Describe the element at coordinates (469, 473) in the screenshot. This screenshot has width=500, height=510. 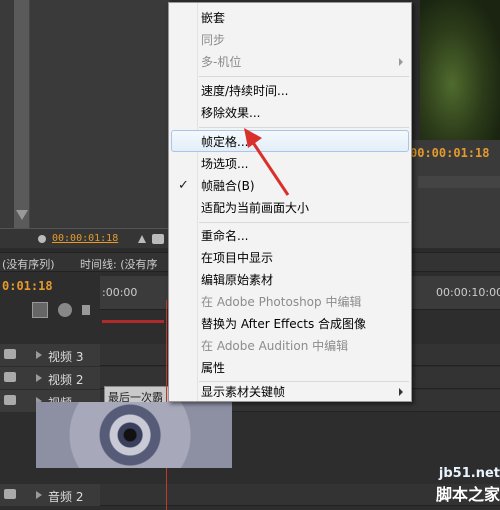
I see `watermark-site: jb51.net` at that location.